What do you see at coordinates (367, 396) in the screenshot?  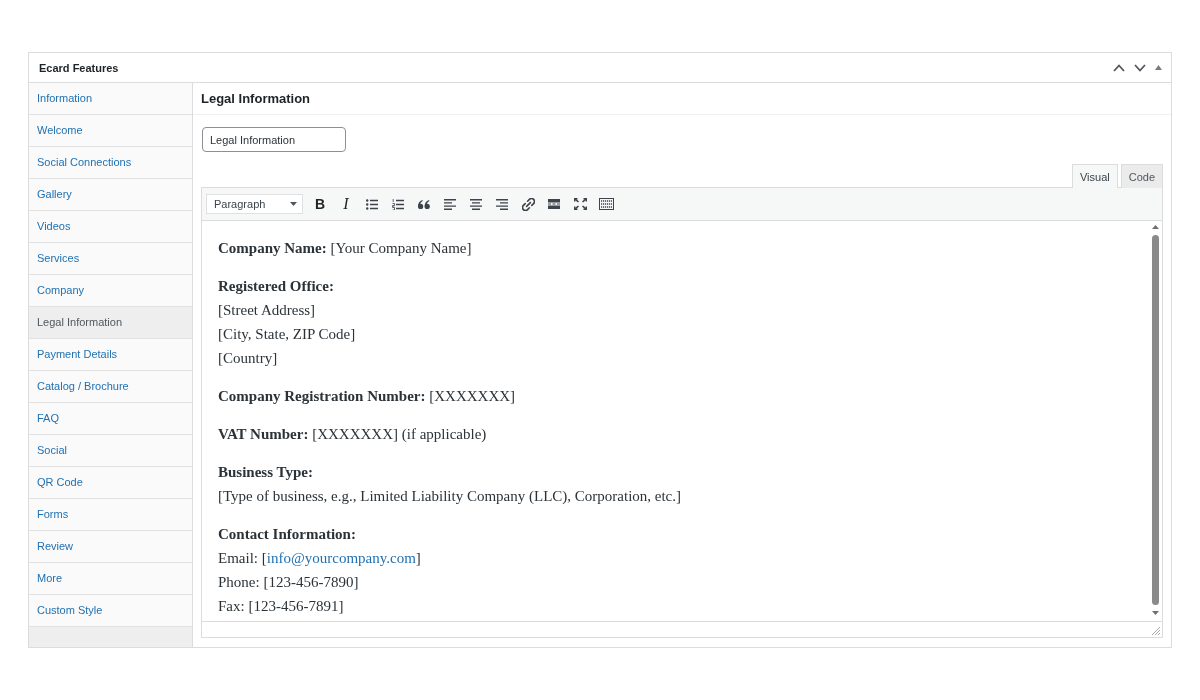 I see `editor-line: Company Registration Number: [XXXXXXX]` at bounding box center [367, 396].